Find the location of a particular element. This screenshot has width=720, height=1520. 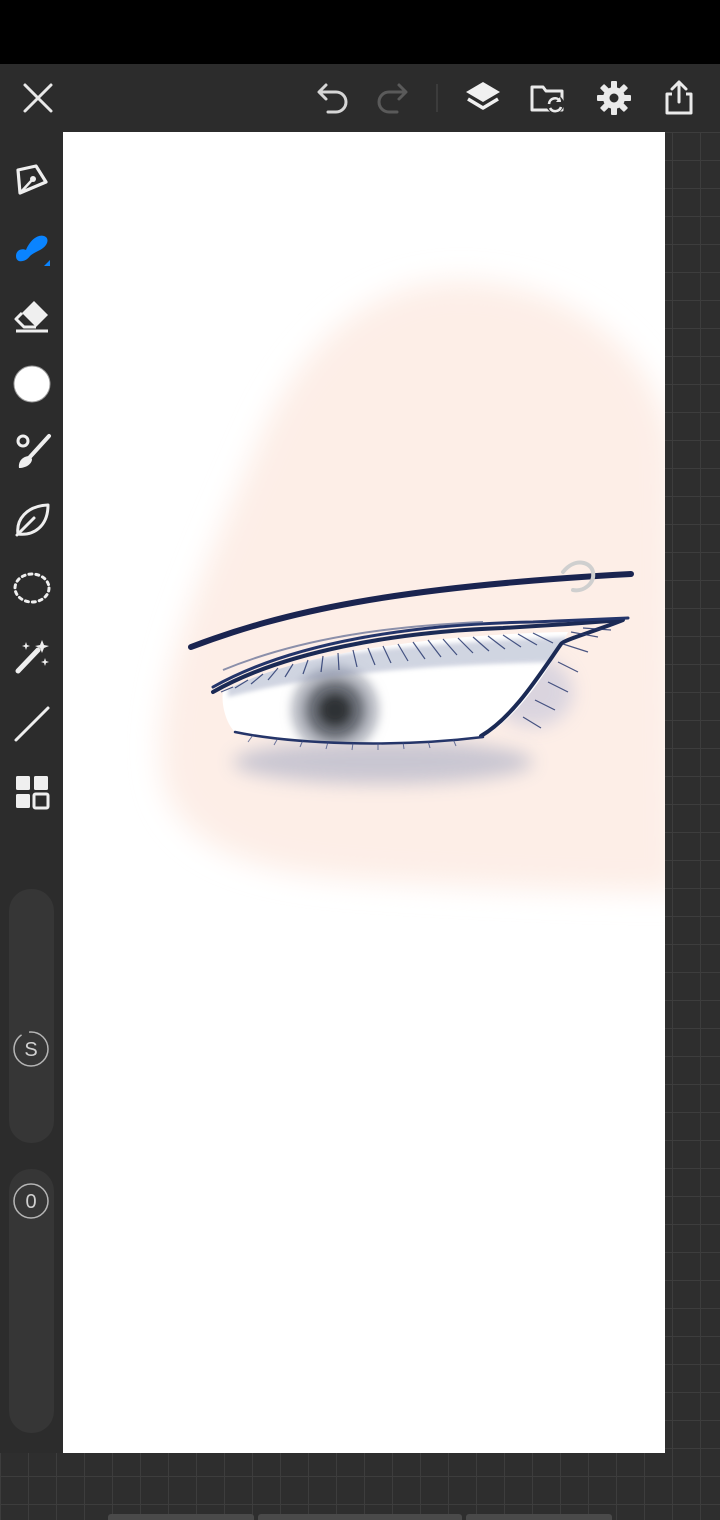

leaf-icon is located at coordinates (32, 520).